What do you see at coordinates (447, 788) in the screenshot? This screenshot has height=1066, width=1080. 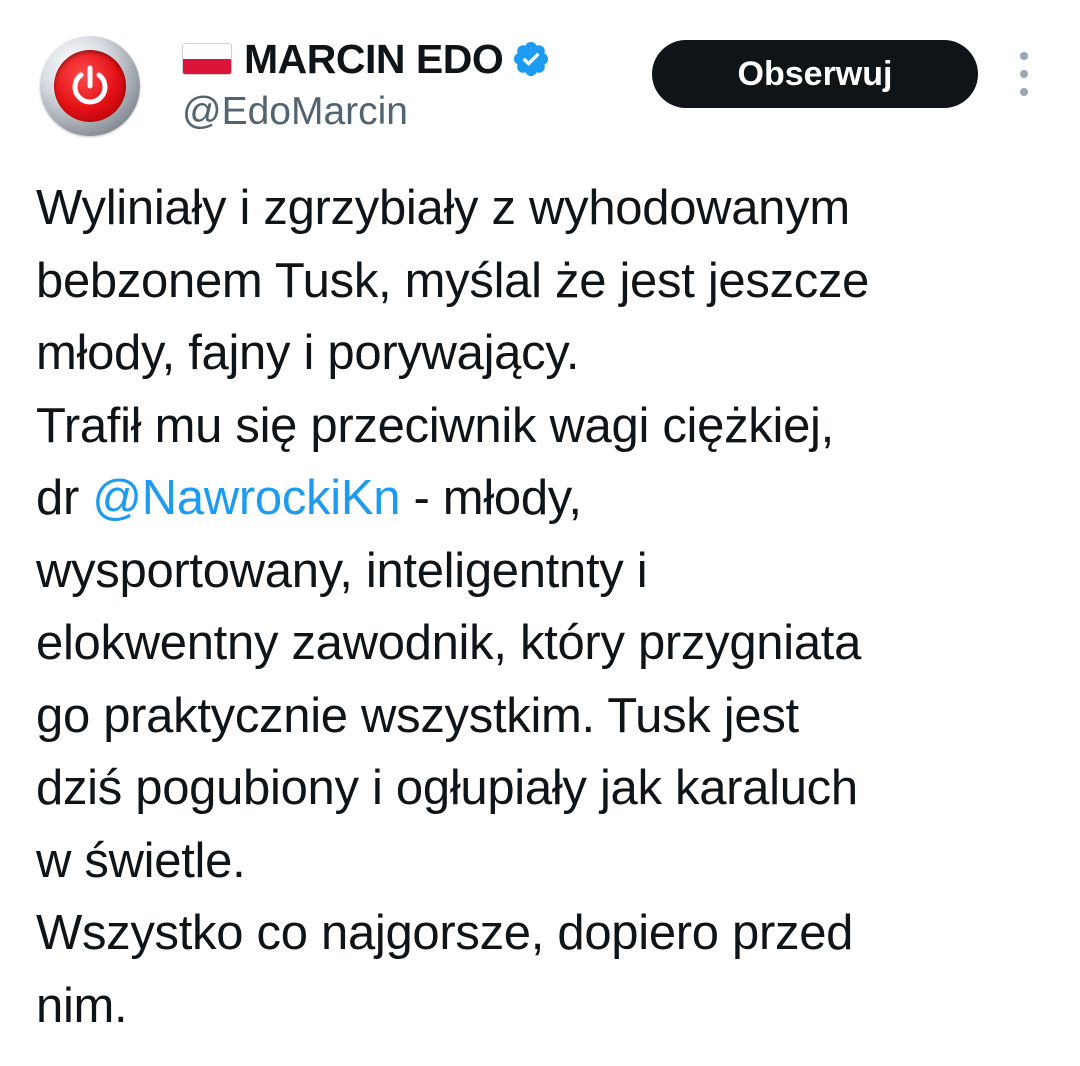 I see `tweet-line: dziś pogubiony i ogłupiały jak karaluch` at bounding box center [447, 788].